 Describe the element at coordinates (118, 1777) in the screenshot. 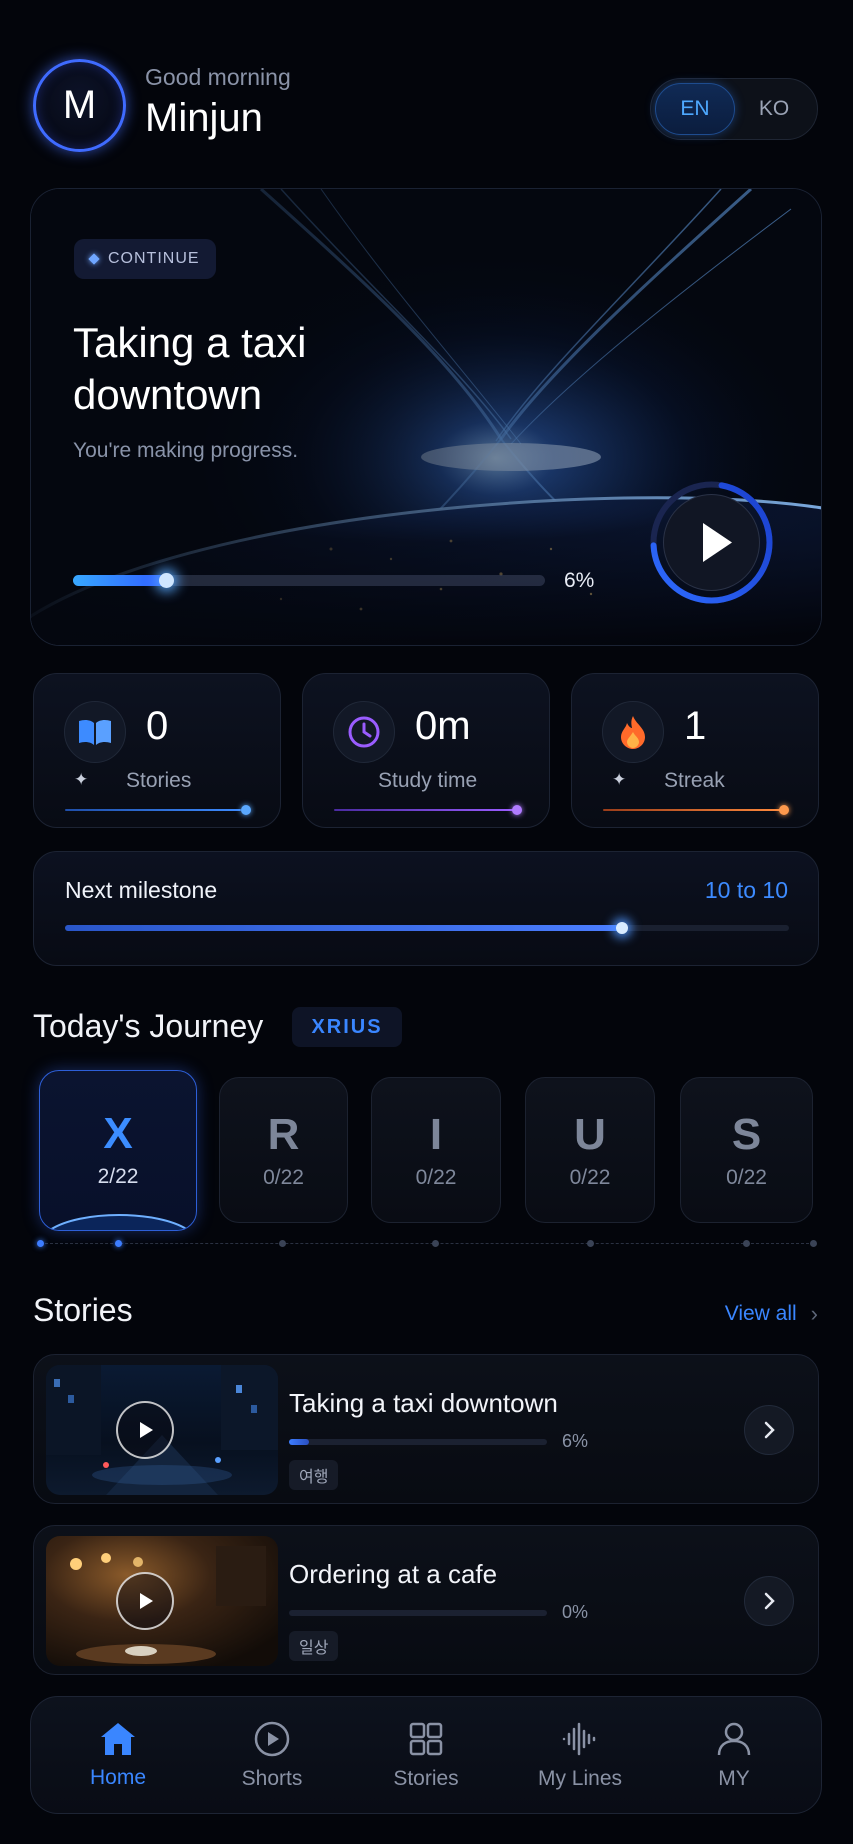

I see `nav-label: Home` at that location.